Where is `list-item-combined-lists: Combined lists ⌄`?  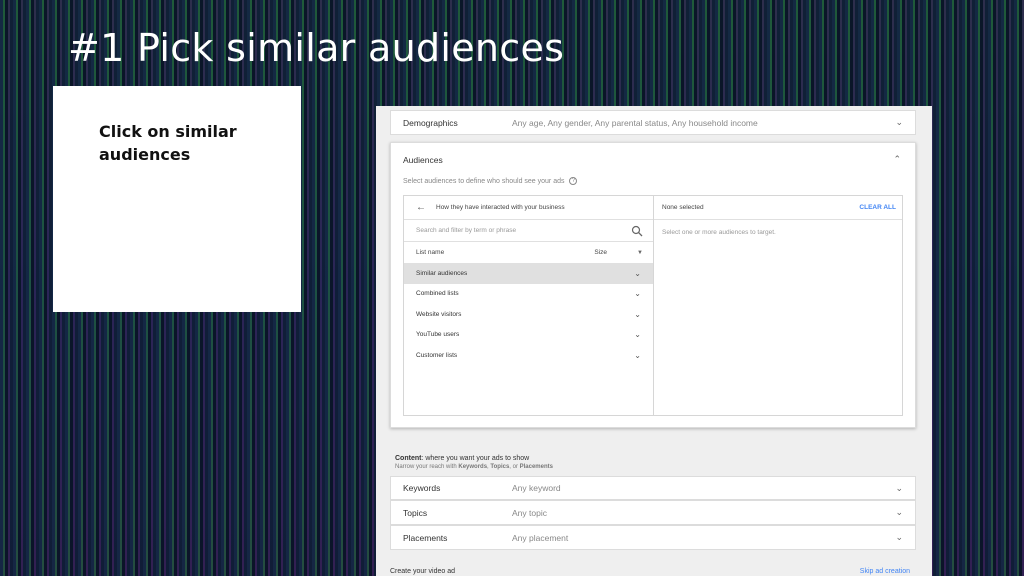 list-item-combined-lists: Combined lists ⌄ is located at coordinates (528, 294).